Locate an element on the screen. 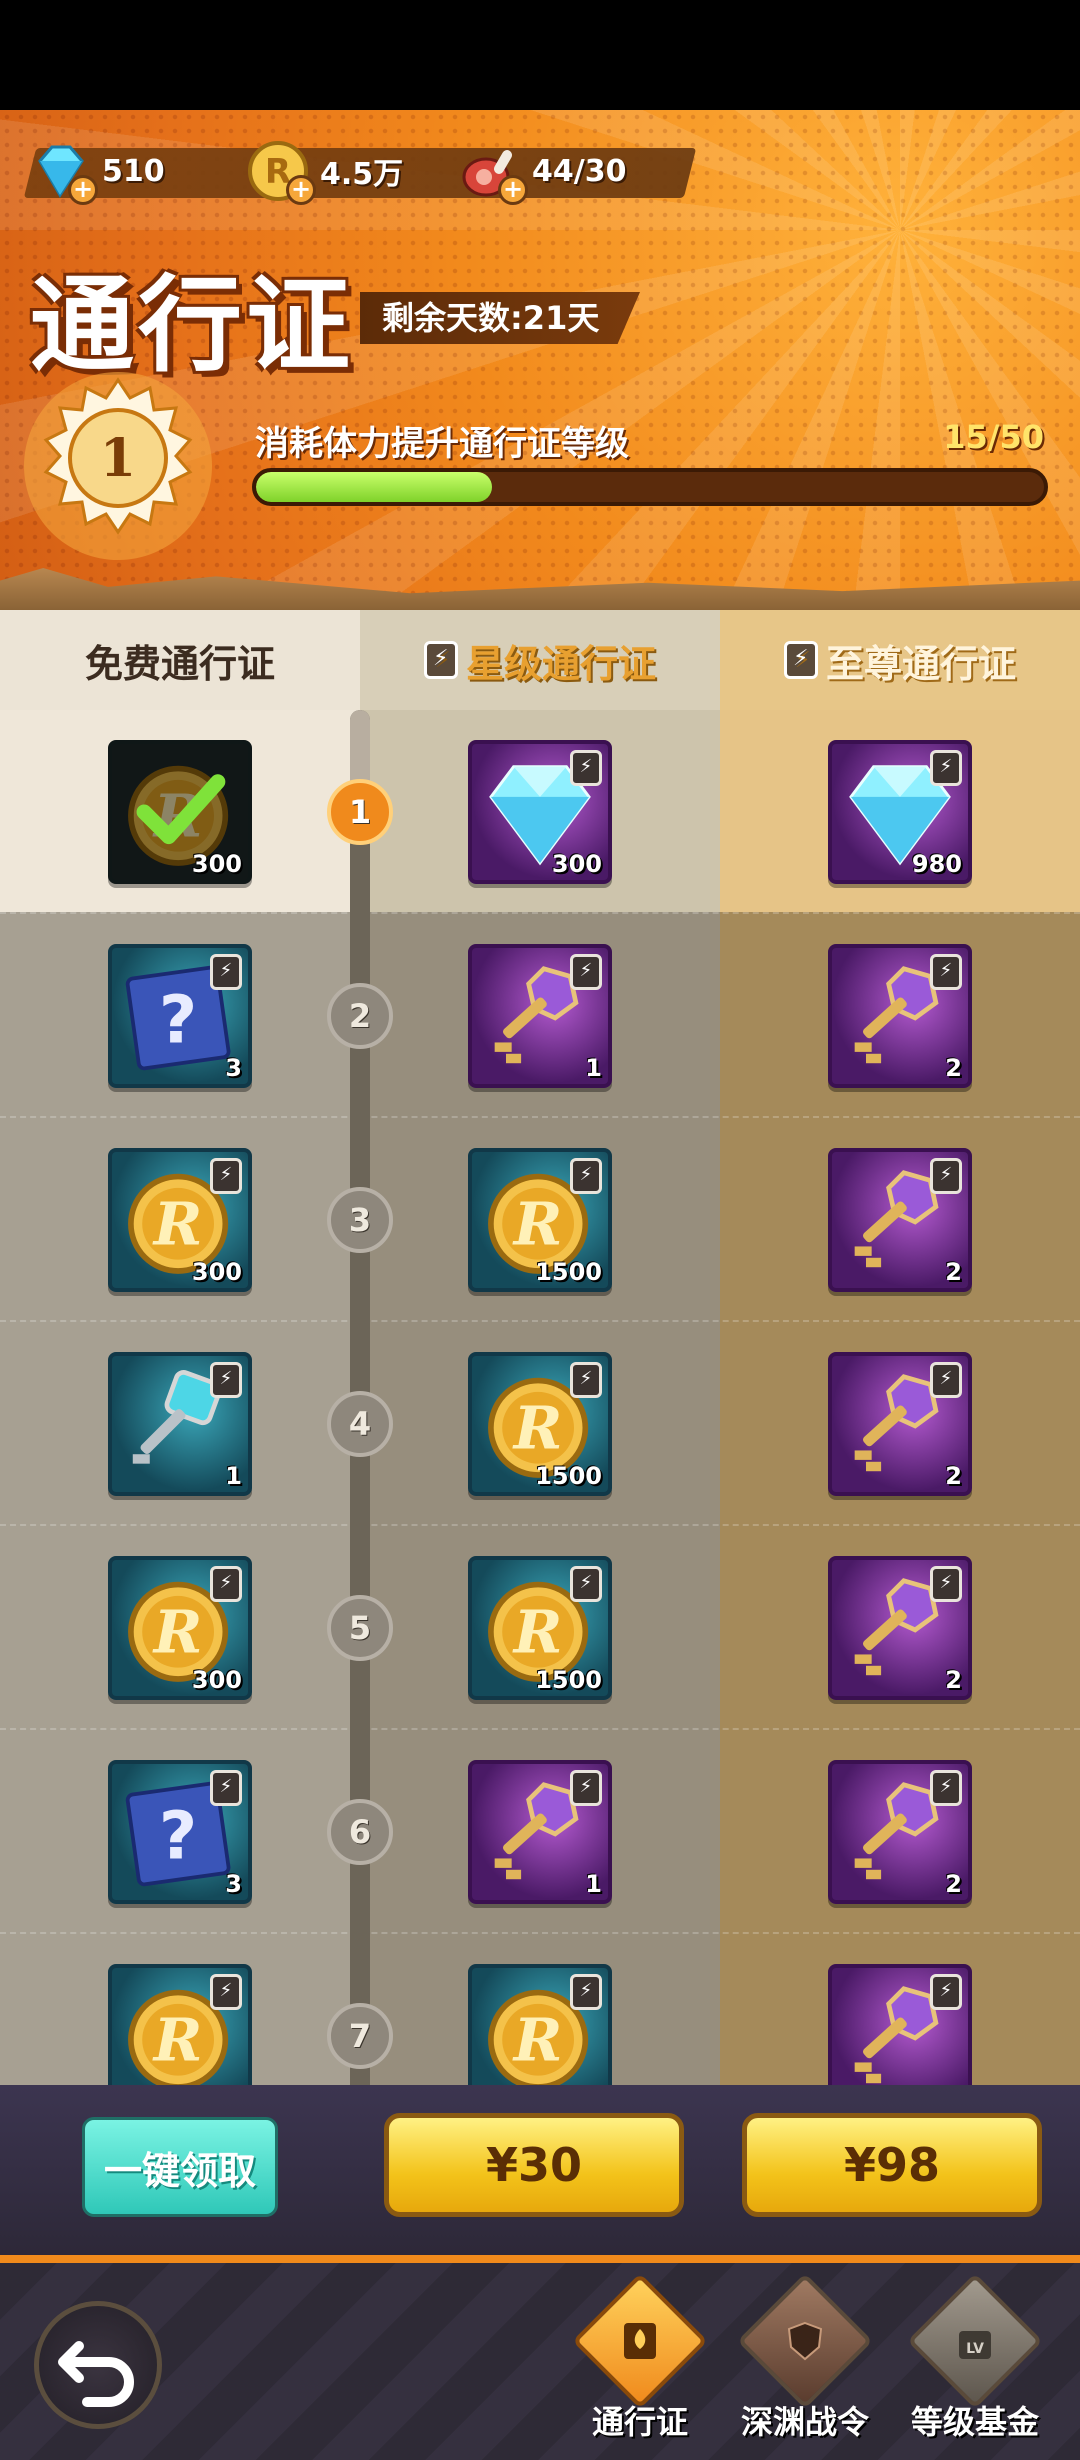  meat-icon: + is located at coordinates (493, 172).